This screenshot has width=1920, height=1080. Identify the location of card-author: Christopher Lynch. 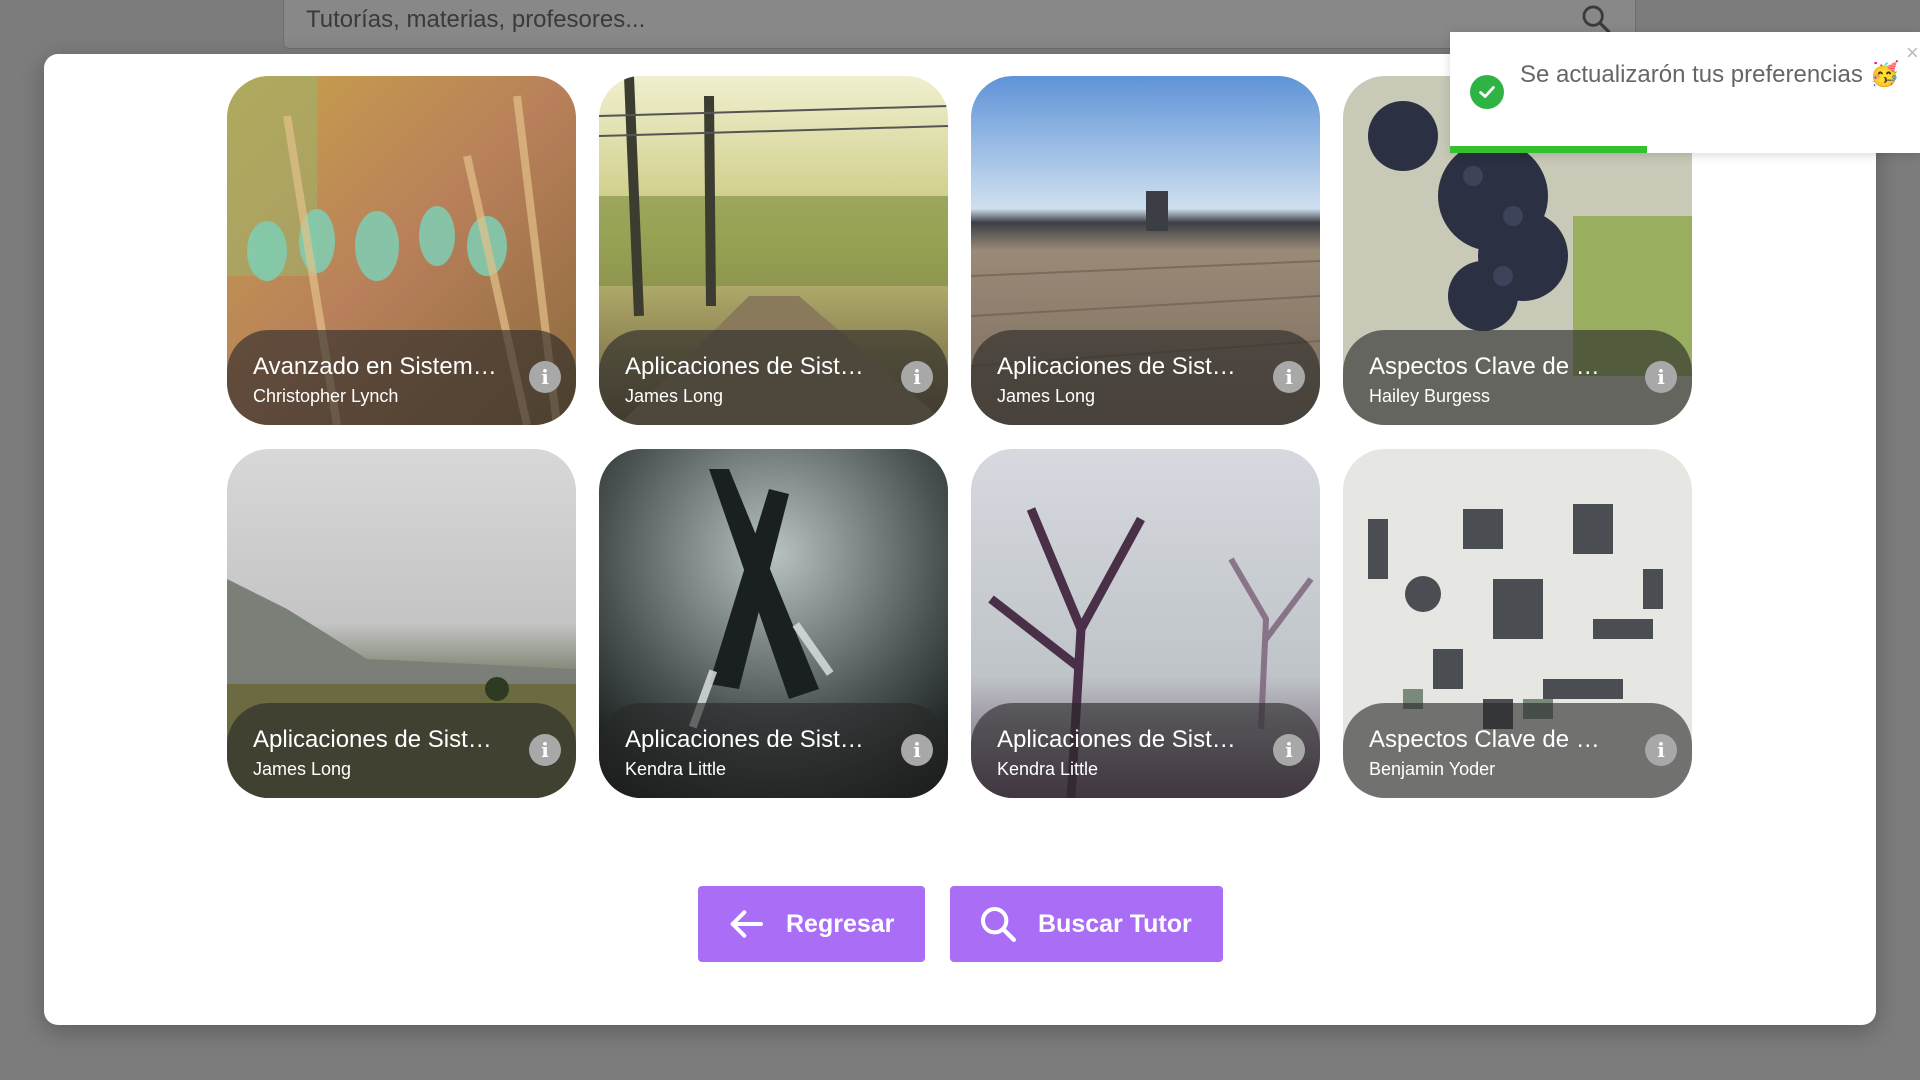
(326, 396).